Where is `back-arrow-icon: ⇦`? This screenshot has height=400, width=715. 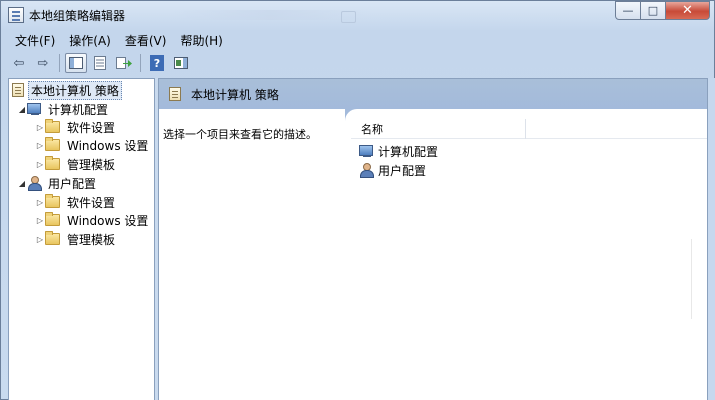
back-arrow-icon: ⇦ is located at coordinates (19, 63).